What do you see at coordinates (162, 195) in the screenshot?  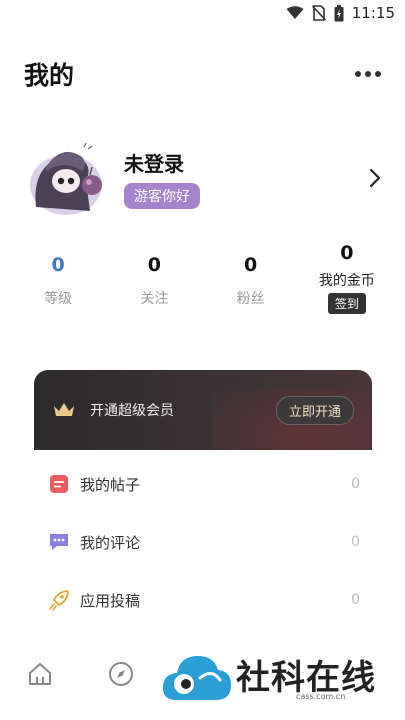 I see `guest-badge: 游客你好` at bounding box center [162, 195].